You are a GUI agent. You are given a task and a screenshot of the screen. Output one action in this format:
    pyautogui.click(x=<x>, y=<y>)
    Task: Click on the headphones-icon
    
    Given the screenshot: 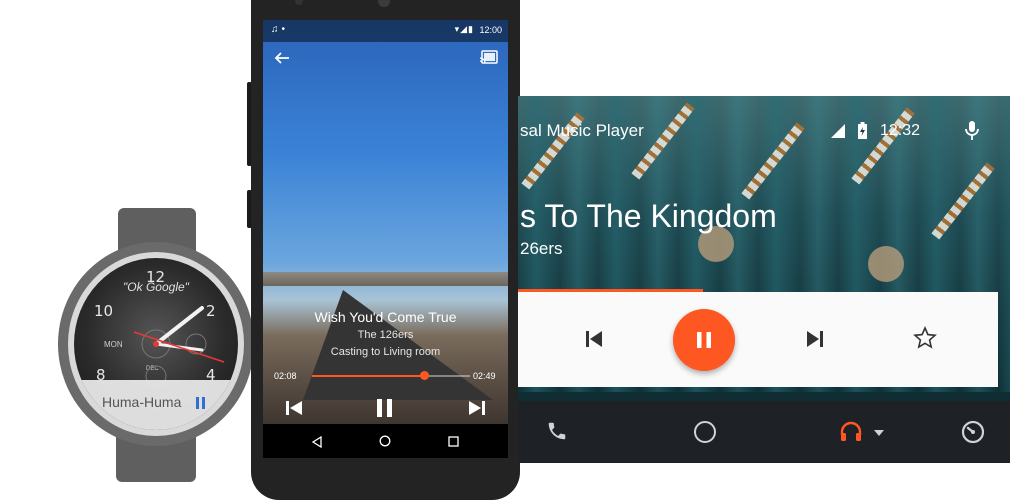 What is the action you would take?
    pyautogui.click(x=851, y=432)
    